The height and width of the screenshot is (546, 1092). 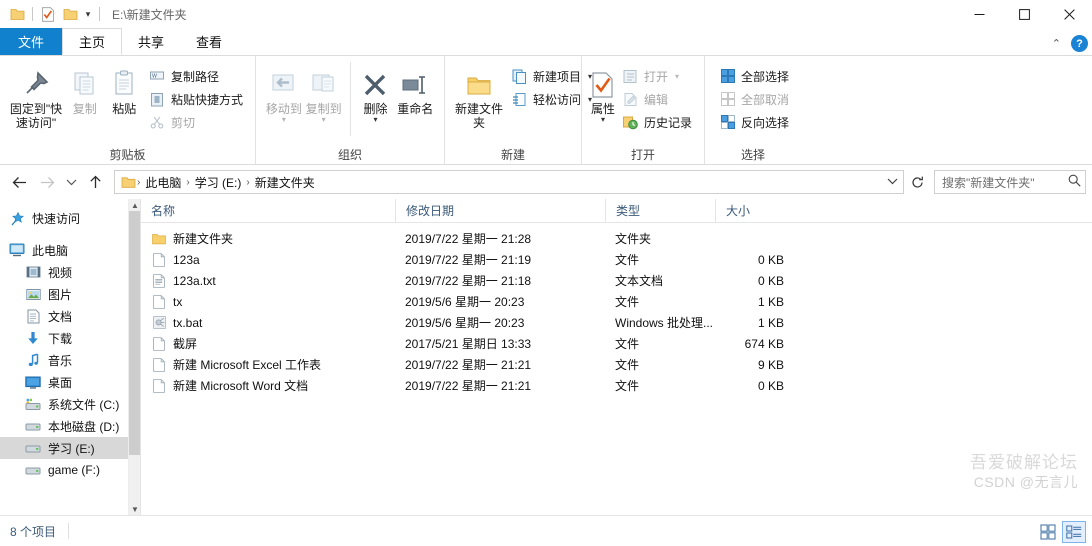 I want to click on sidebar-item-downloads: 下载, so click(x=70, y=338).